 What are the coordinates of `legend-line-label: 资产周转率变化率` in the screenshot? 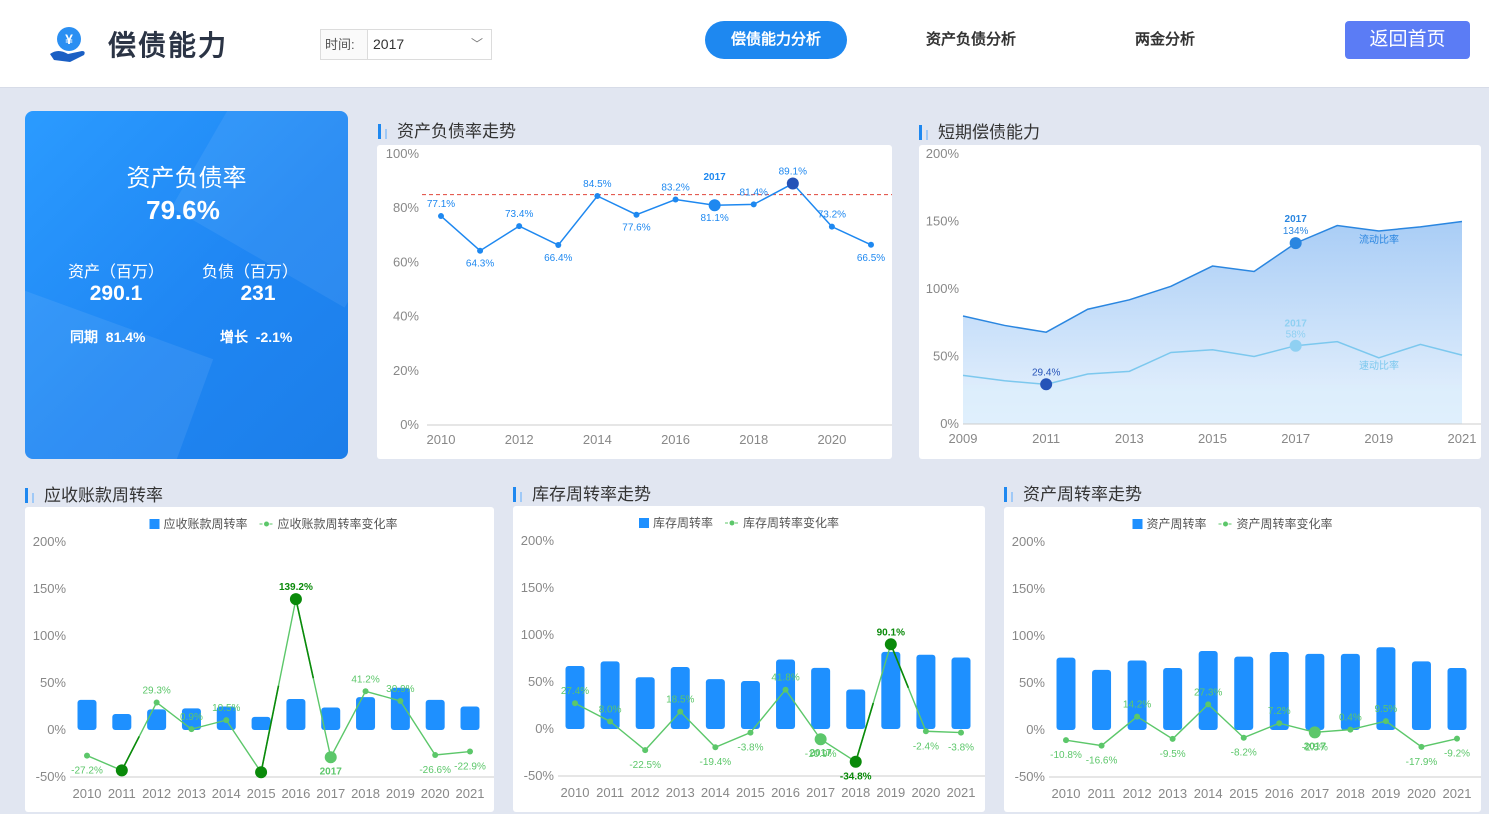 It's located at (1285, 523).